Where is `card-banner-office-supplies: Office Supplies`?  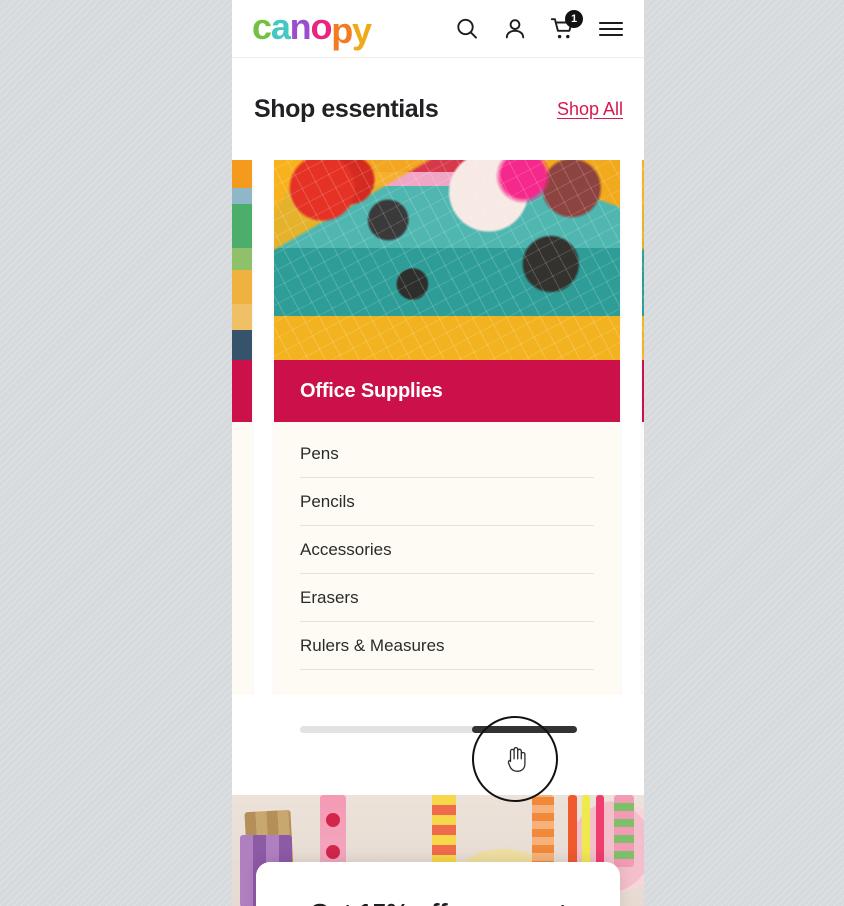
card-banner-office-supplies: Office Supplies is located at coordinates (447, 391).